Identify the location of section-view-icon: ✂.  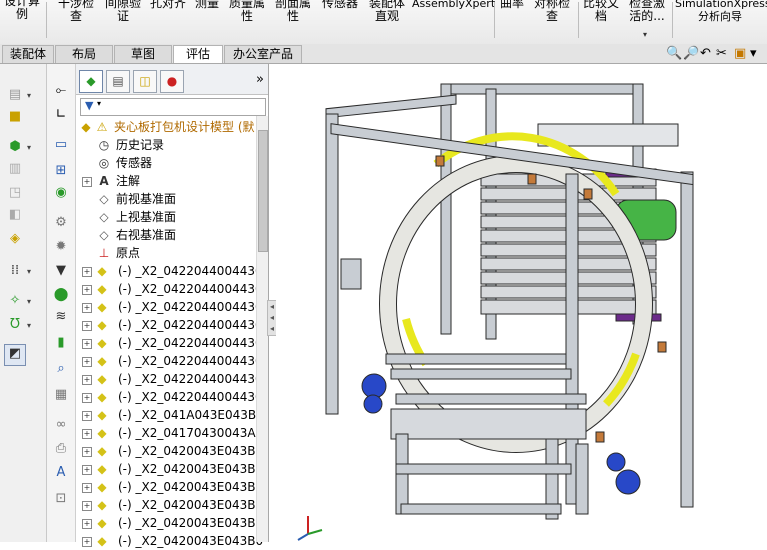
(721, 54).